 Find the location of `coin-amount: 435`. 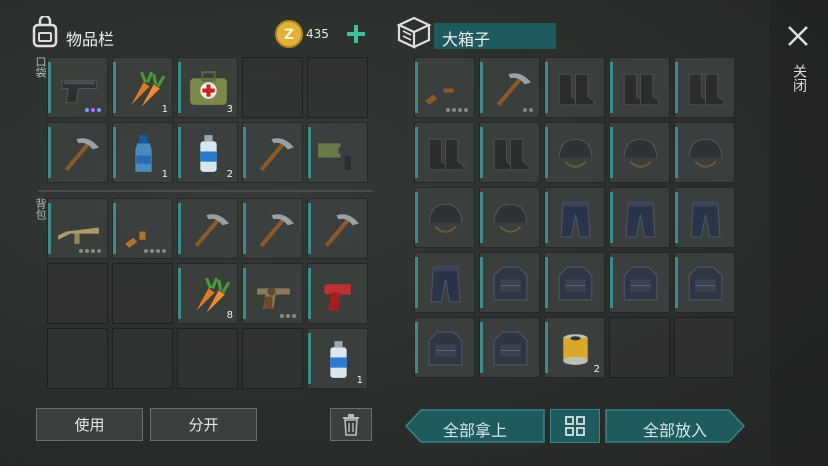

coin-amount: 435 is located at coordinates (317, 34).